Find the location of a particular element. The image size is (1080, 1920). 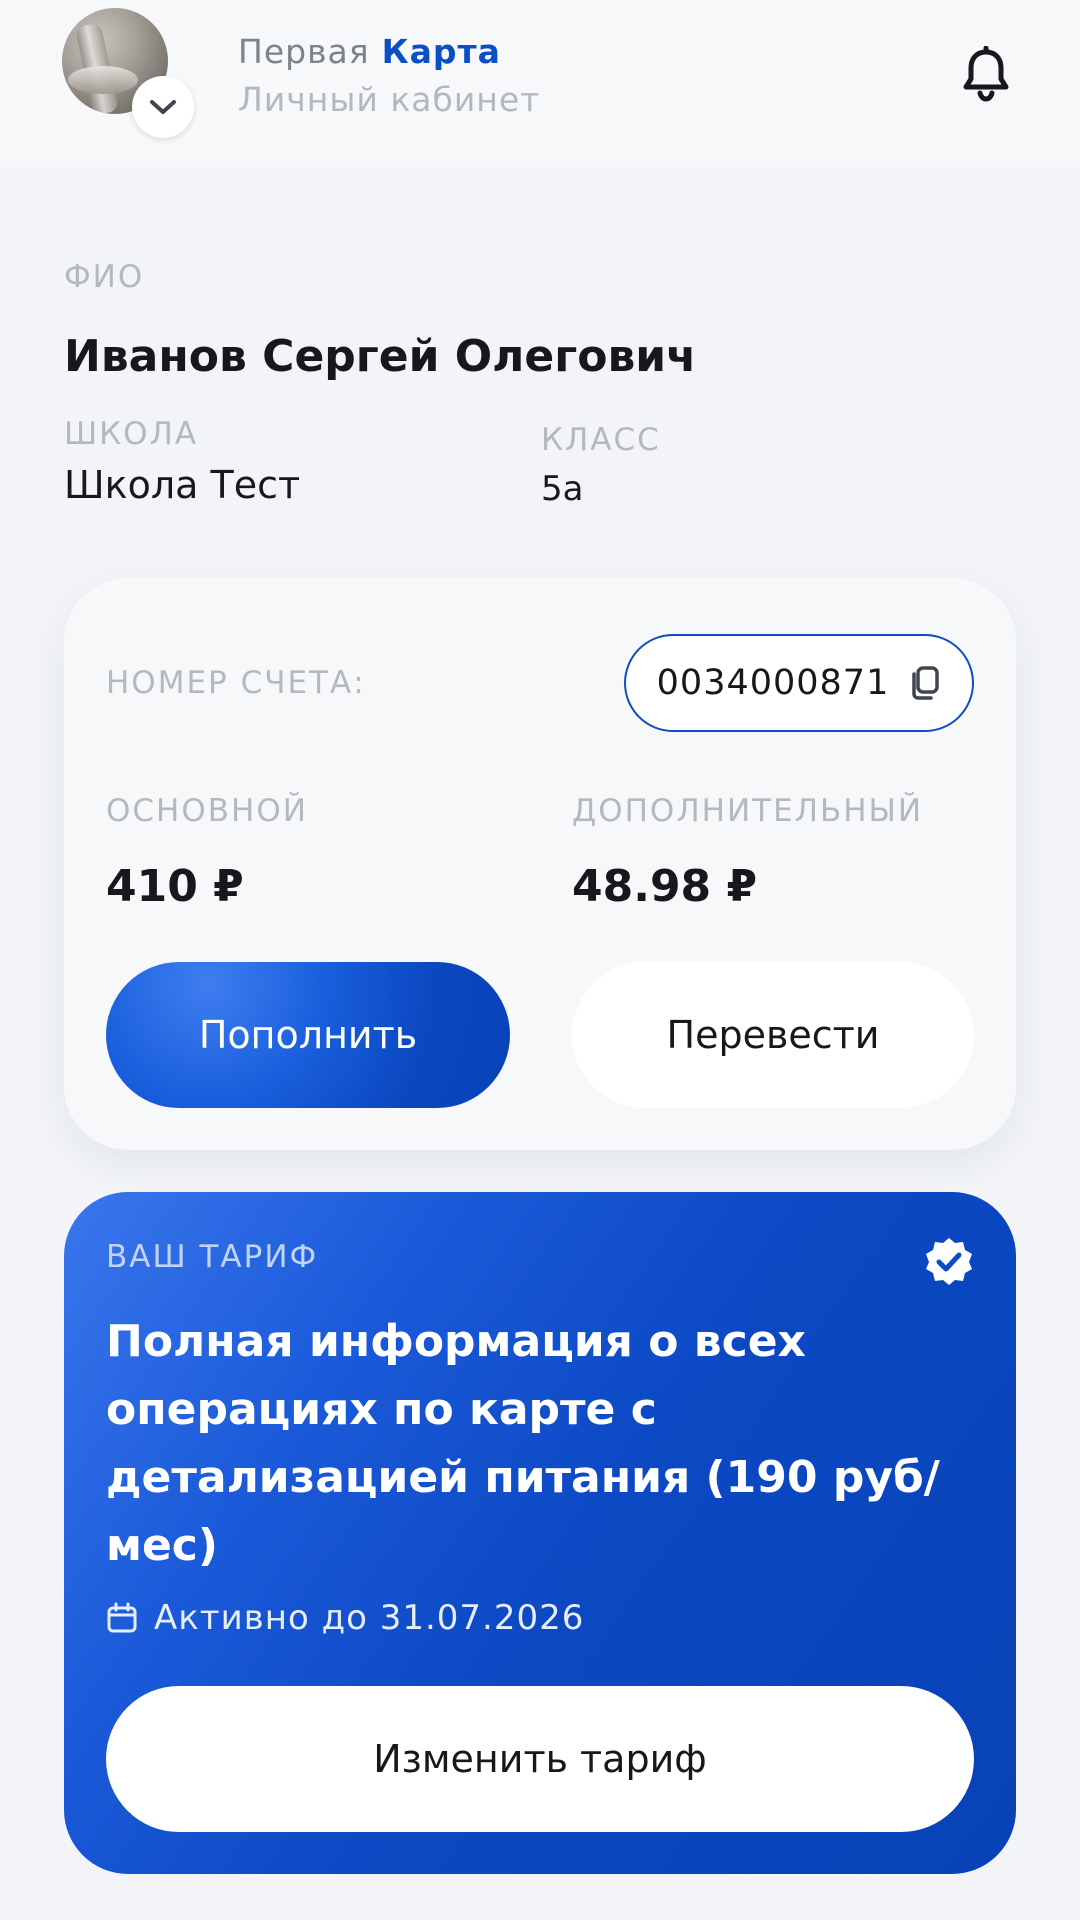

class-value: 5а is located at coordinates (562, 489).